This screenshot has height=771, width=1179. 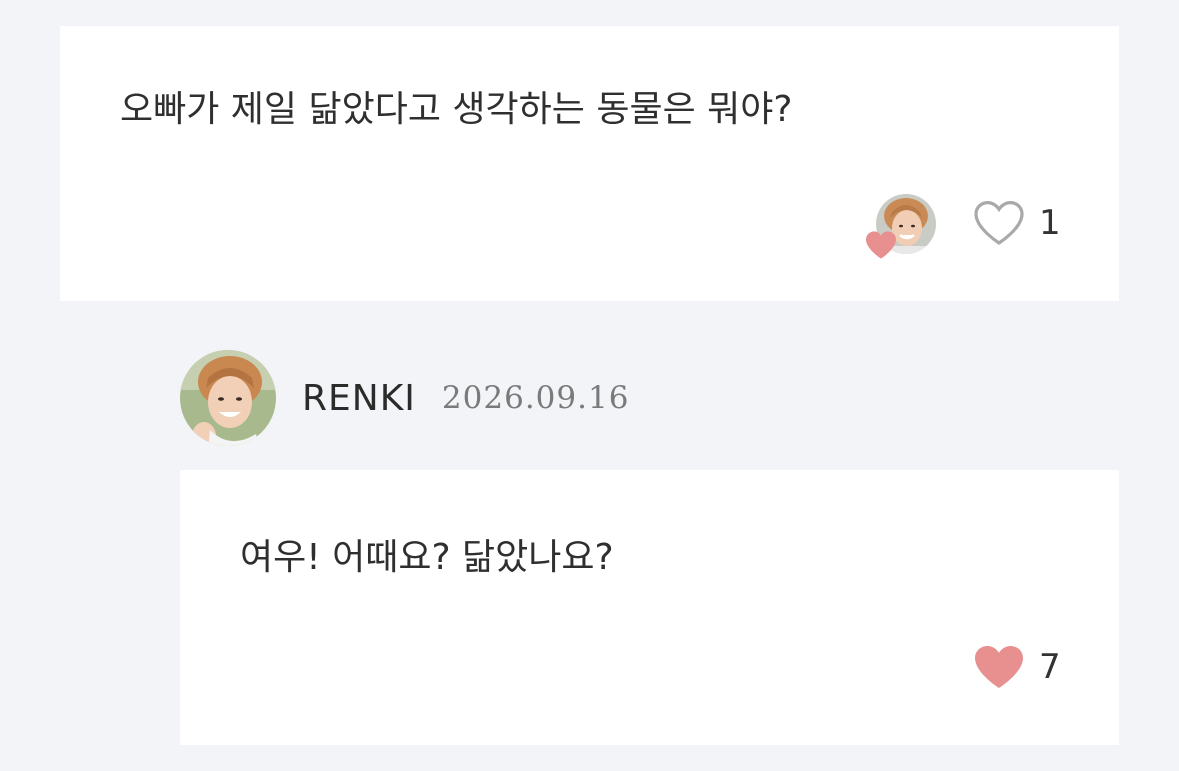 I want to click on liker-avatar-group, so click(x=901, y=226).